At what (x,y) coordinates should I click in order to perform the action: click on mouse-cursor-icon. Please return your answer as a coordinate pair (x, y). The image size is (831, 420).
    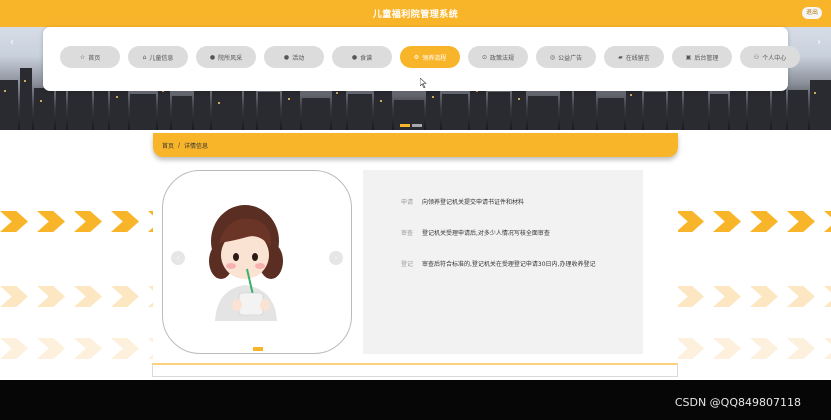
    Looking at the image, I should click on (423, 83).